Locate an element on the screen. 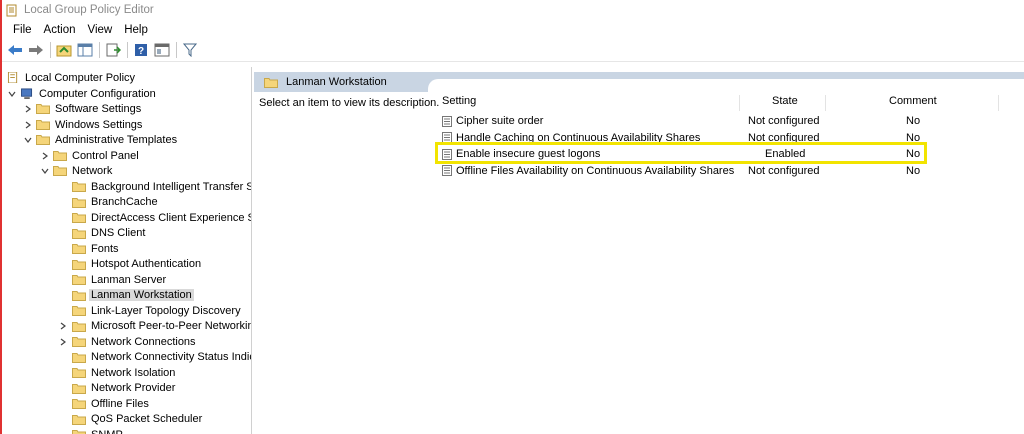 This screenshot has height=434, width=1024. tree-label: Offline Files is located at coordinates (120, 403).